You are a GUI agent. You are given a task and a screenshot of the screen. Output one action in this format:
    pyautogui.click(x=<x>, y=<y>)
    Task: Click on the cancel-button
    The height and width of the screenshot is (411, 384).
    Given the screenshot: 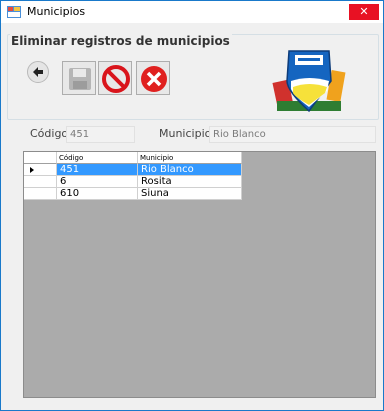 What is the action you would take?
    pyautogui.click(x=153, y=78)
    